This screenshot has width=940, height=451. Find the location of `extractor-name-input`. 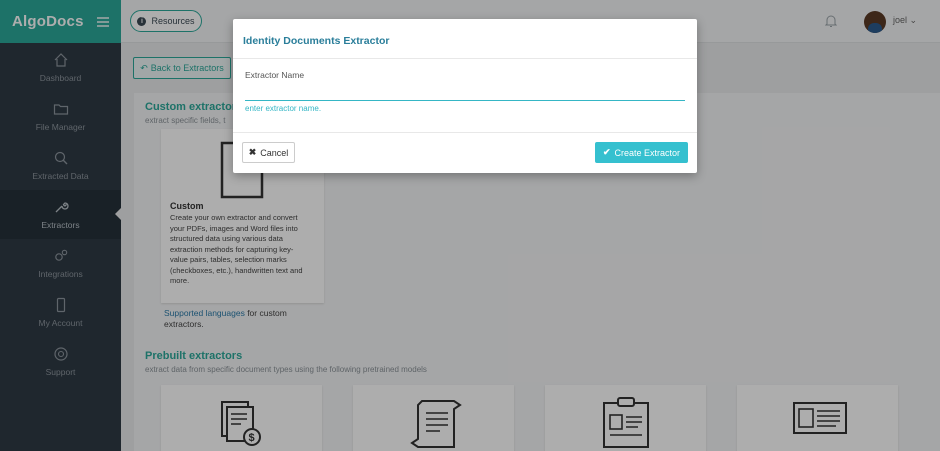

extractor-name-input is located at coordinates (465, 93).